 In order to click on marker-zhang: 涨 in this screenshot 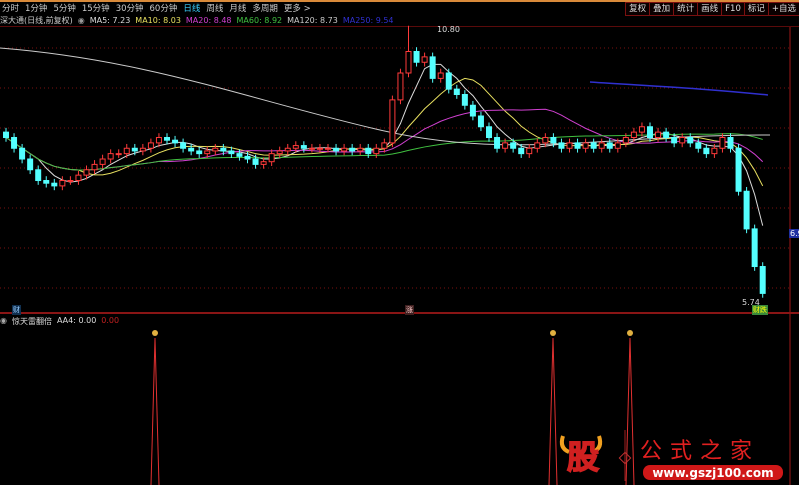, I will do `click(409, 310)`.